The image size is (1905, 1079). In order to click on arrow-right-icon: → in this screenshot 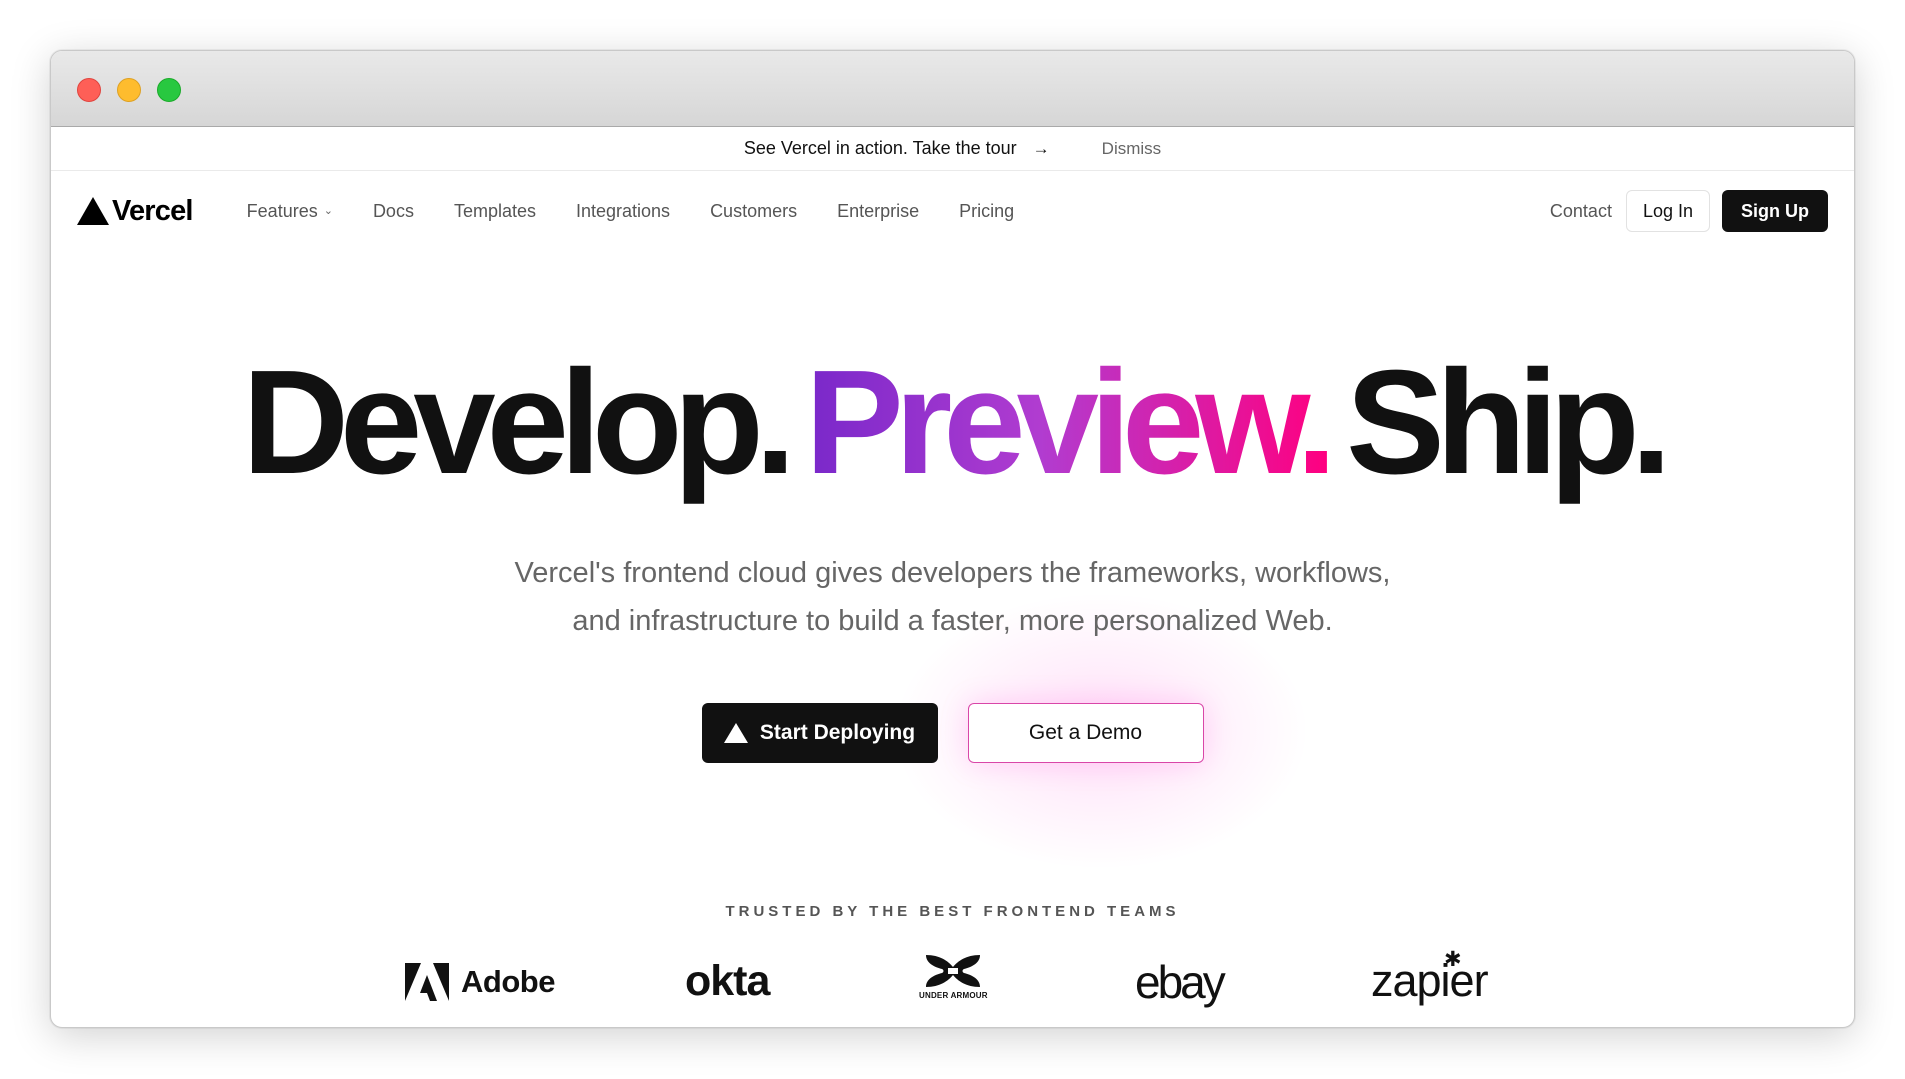, I will do `click(1041, 148)`.